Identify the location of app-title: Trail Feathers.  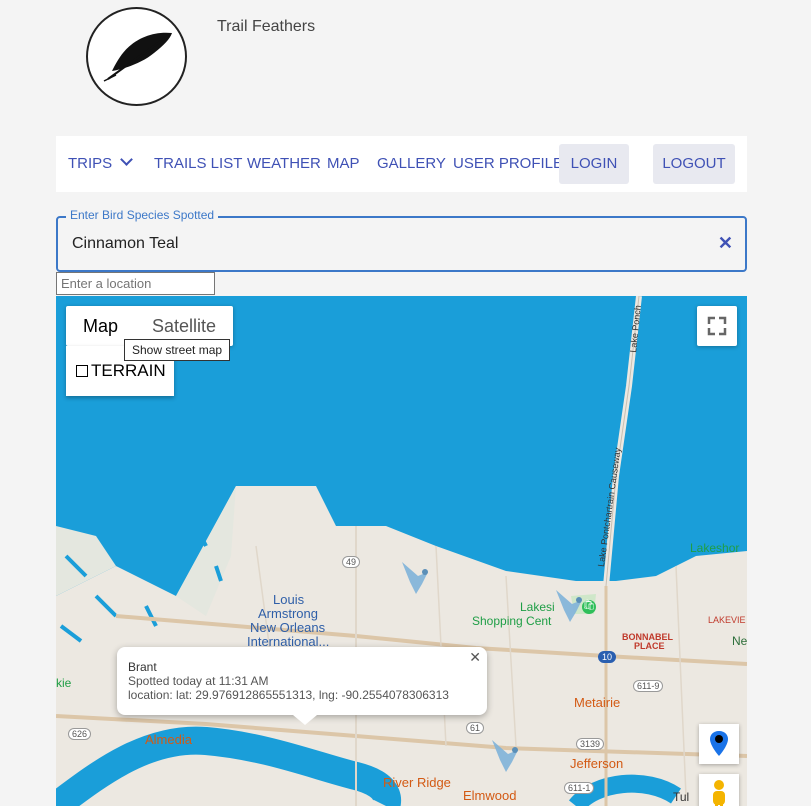
(266, 26).